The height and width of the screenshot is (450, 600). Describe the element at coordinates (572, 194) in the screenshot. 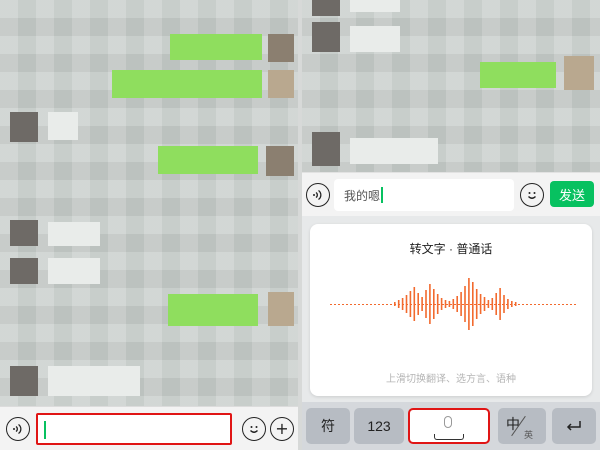

I see `send-button: 发送` at that location.